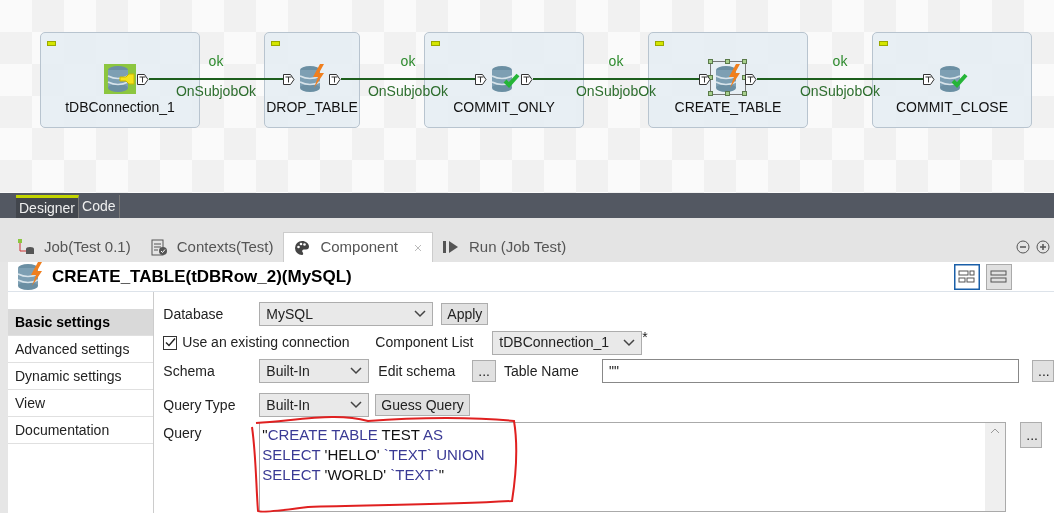 The width and height of the screenshot is (1054, 513). I want to click on view-tab: Component, so click(358, 247).